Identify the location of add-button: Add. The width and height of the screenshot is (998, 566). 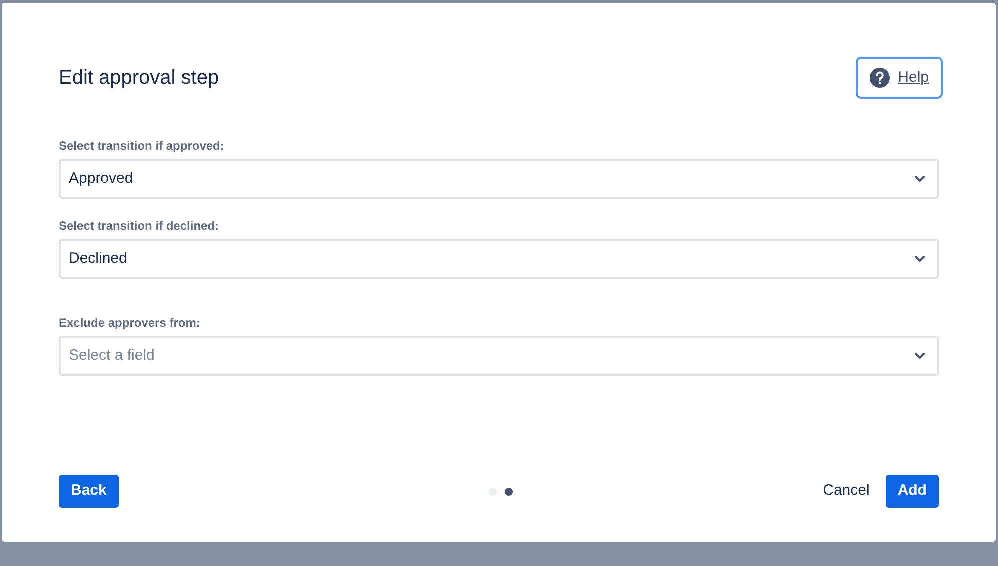
(912, 491).